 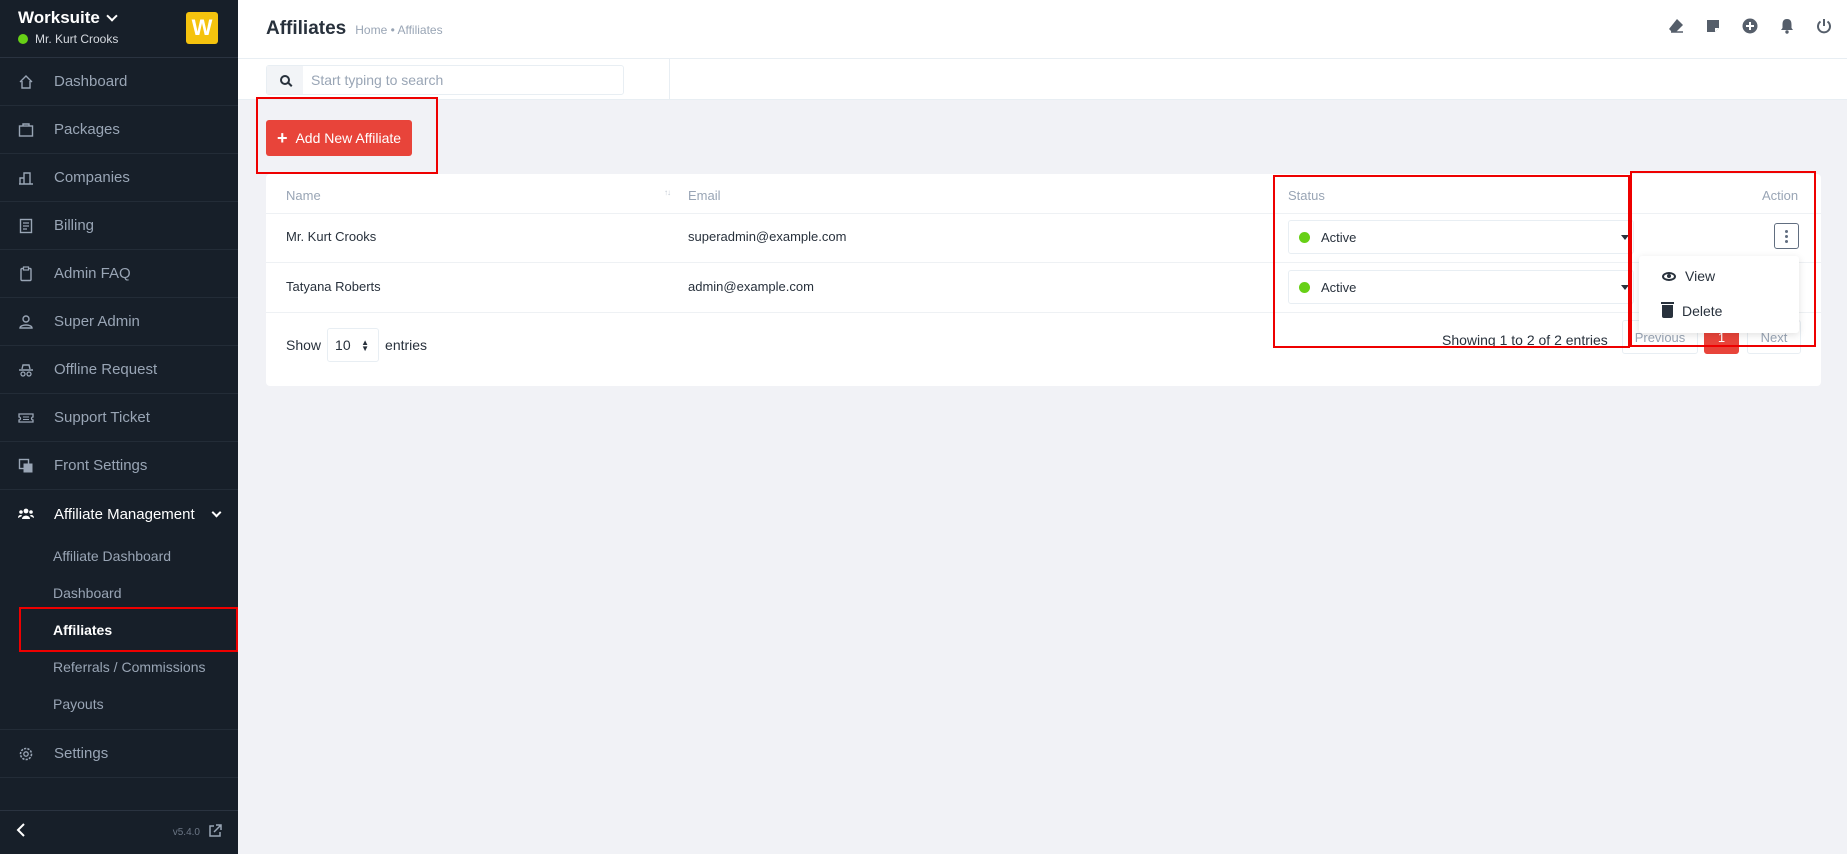 I want to click on row-name: Tatyana Roberts, so click(x=333, y=286).